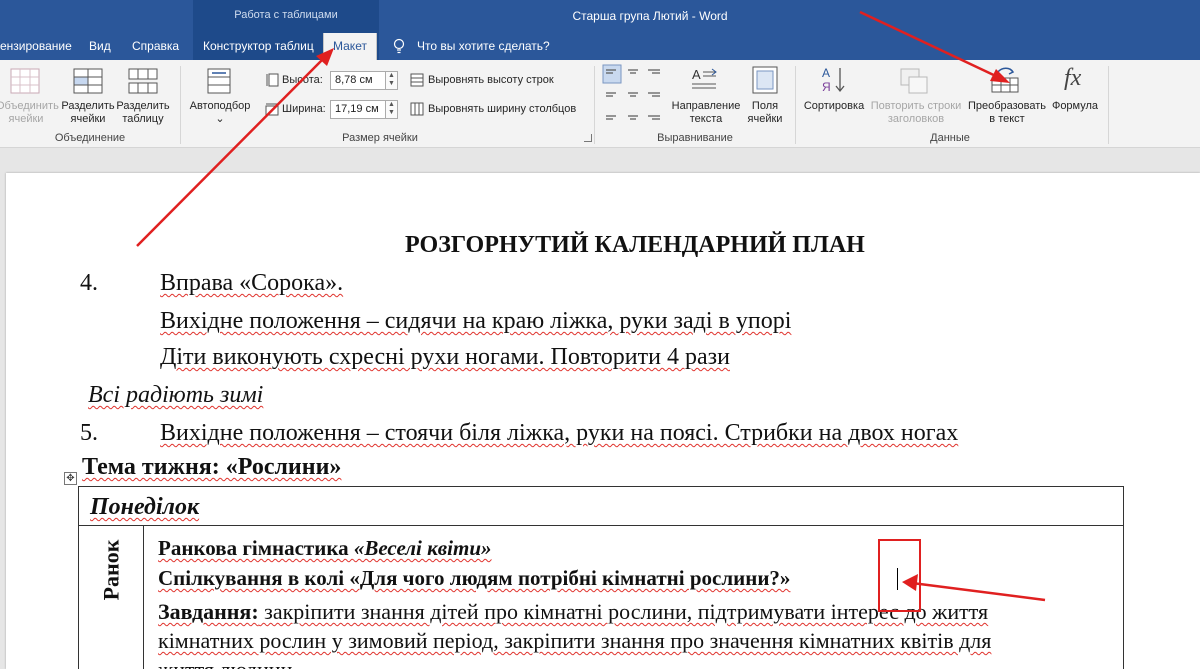 This screenshot has height=669, width=1200. I want to click on italic-line: Всі радіють зимі, so click(176, 395).